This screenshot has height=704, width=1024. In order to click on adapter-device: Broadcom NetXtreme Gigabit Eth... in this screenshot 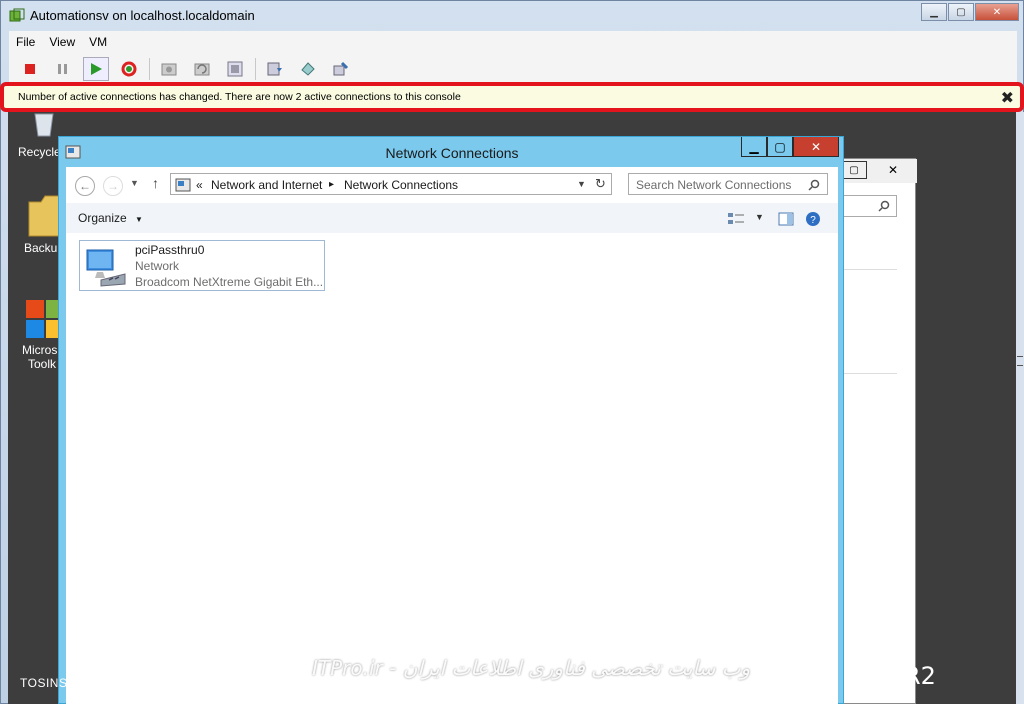, I will do `click(229, 282)`.